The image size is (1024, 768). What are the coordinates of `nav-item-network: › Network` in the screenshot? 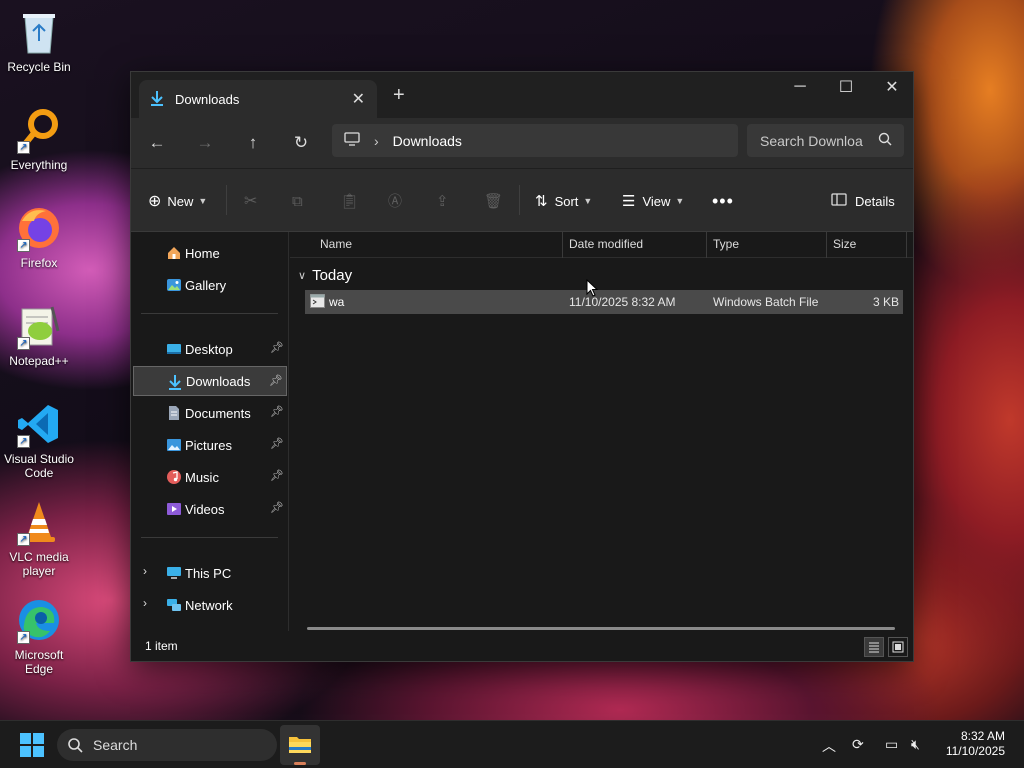 It's located at (210, 605).